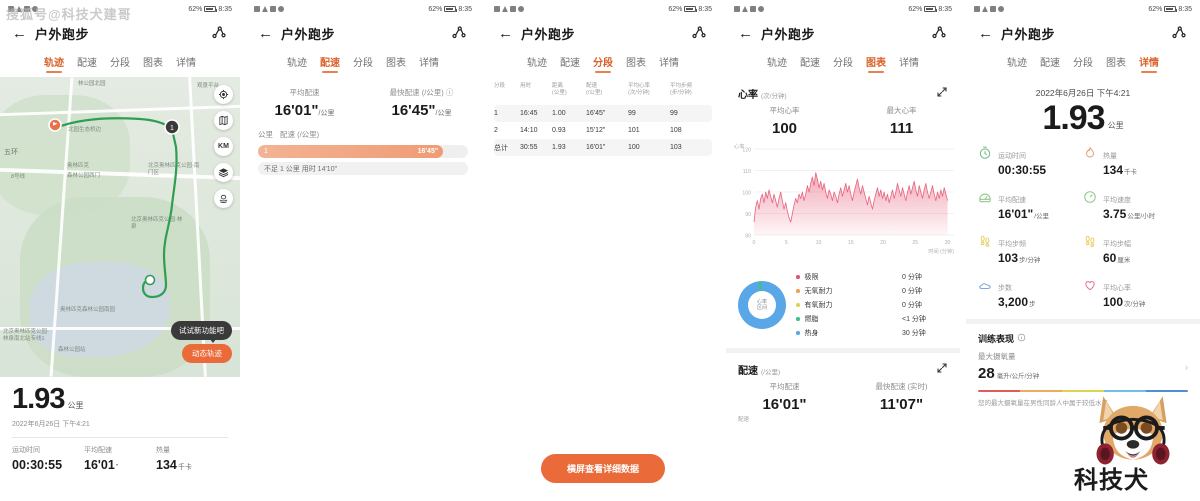 This screenshot has height=501, width=1200. What do you see at coordinates (501, 148) in the screenshot?
I see `cell-split: 总计` at bounding box center [501, 148].